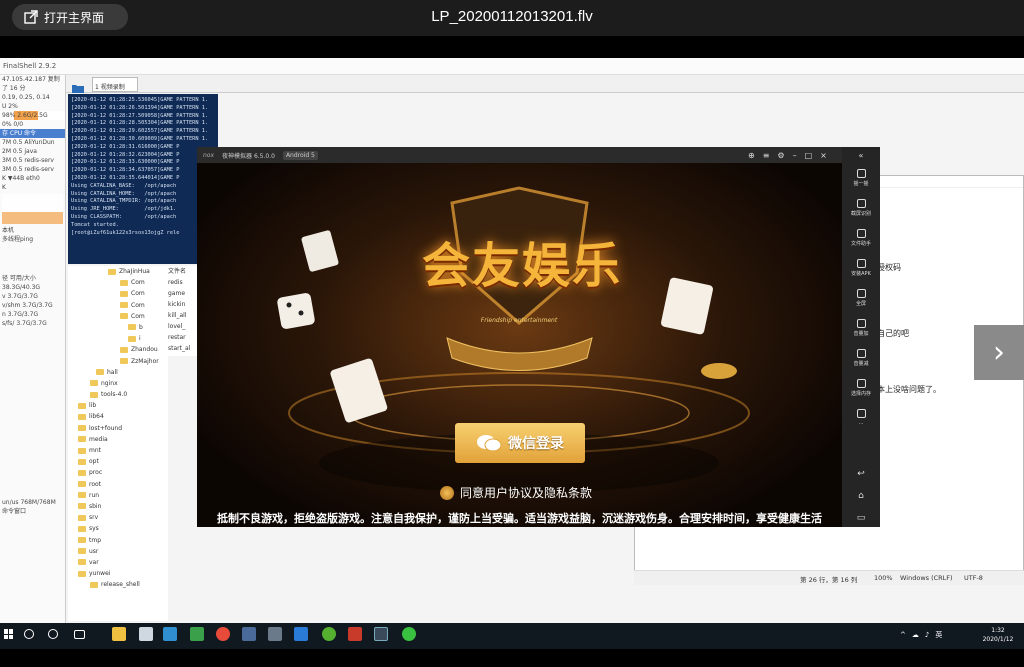 This screenshot has width=1024, height=667. I want to click on tree-item: ZhaJinHua, so click(118, 271).